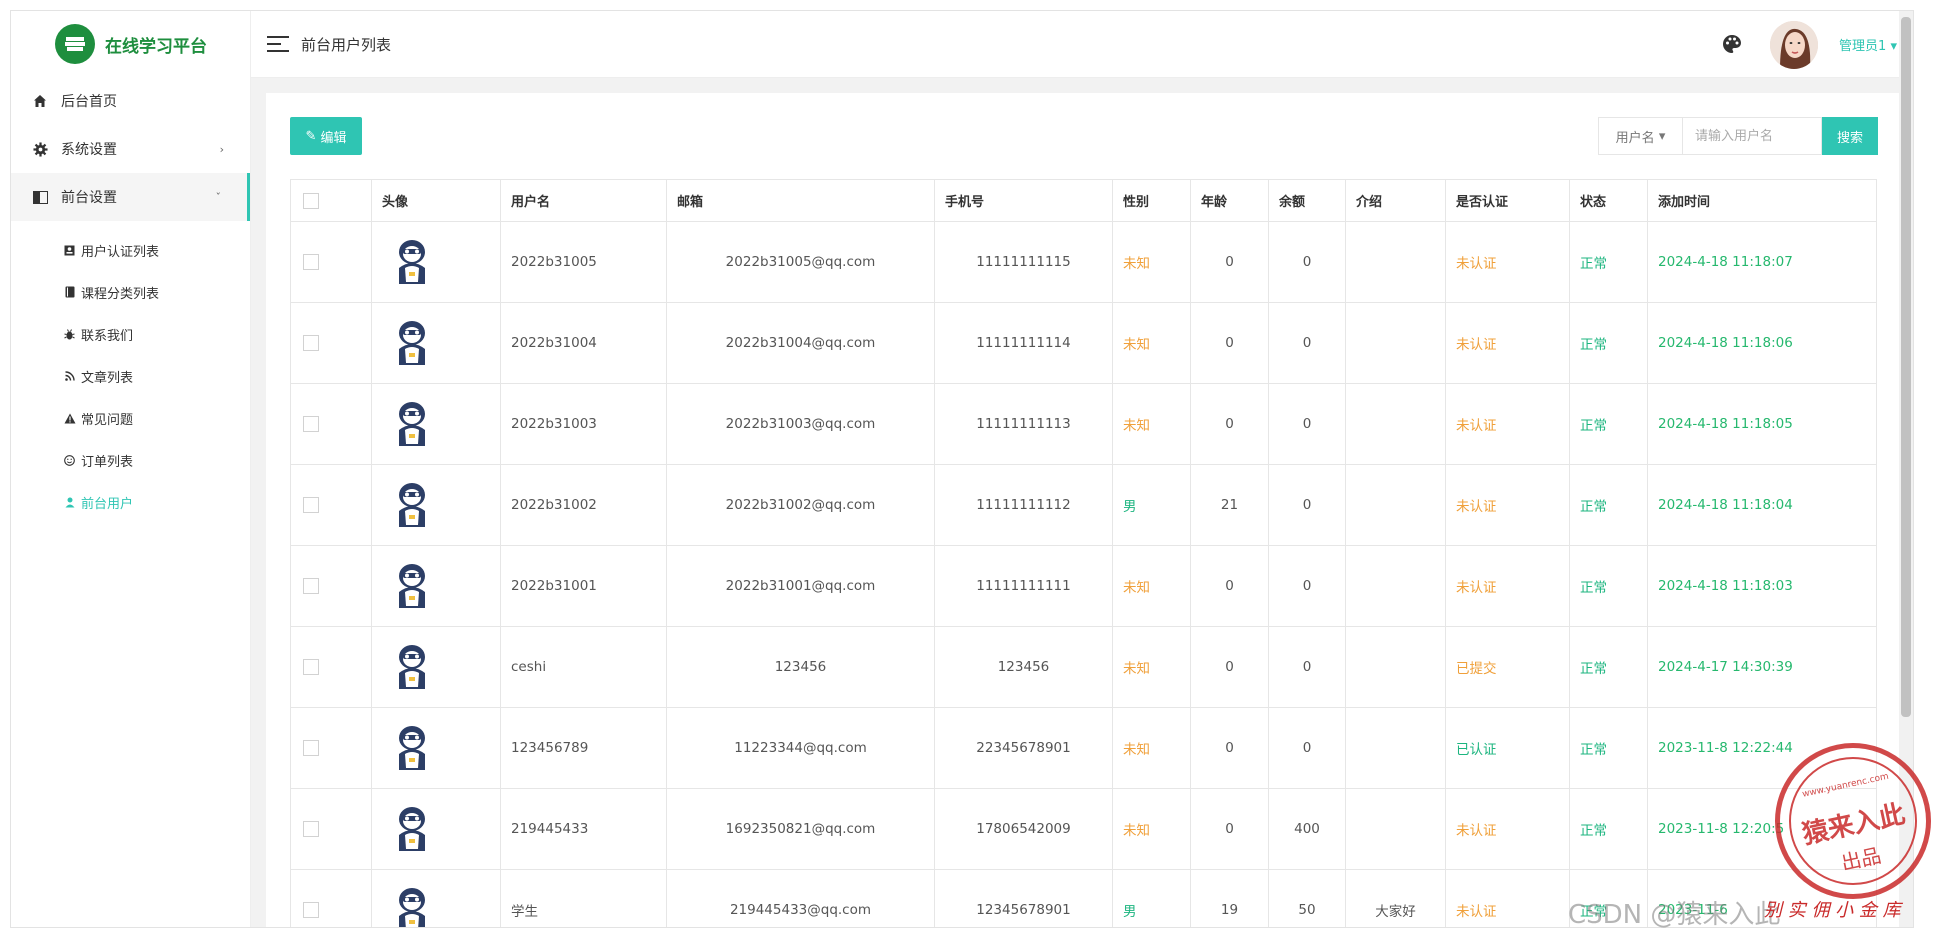 The image size is (1941, 940). I want to click on username-cell: 2022b31004, so click(583, 343).